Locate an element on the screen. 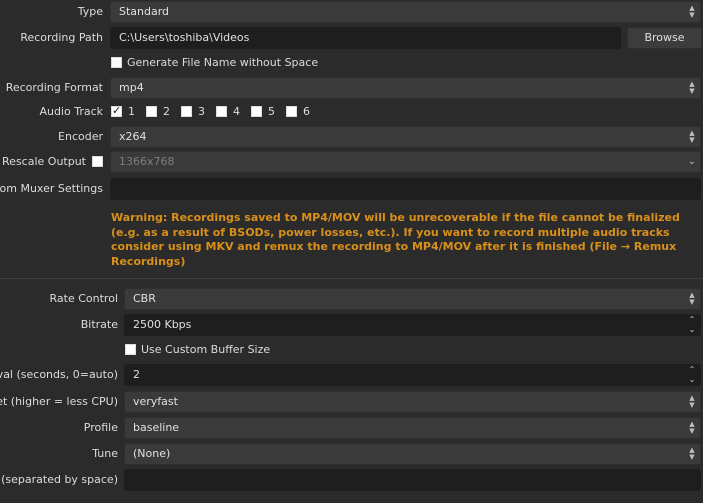  audio-track-row: Audio Track 1 2 3 4 5 6 is located at coordinates (351, 112).